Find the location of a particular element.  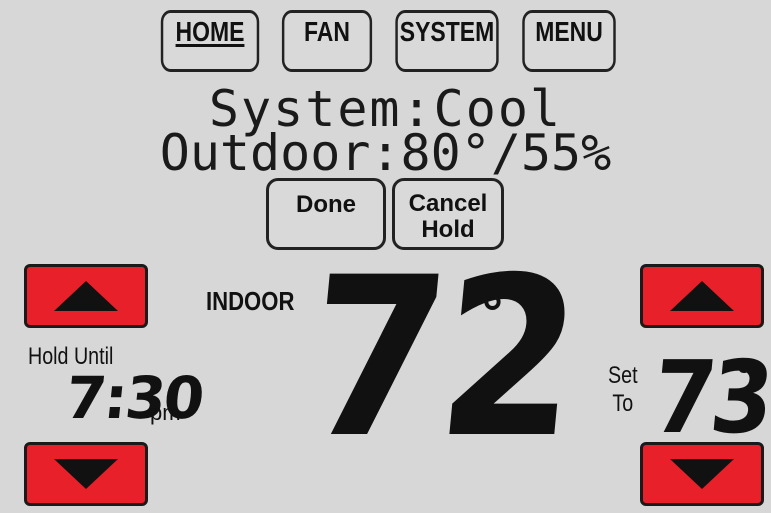

fan-tab-button: FAN is located at coordinates (327, 41).